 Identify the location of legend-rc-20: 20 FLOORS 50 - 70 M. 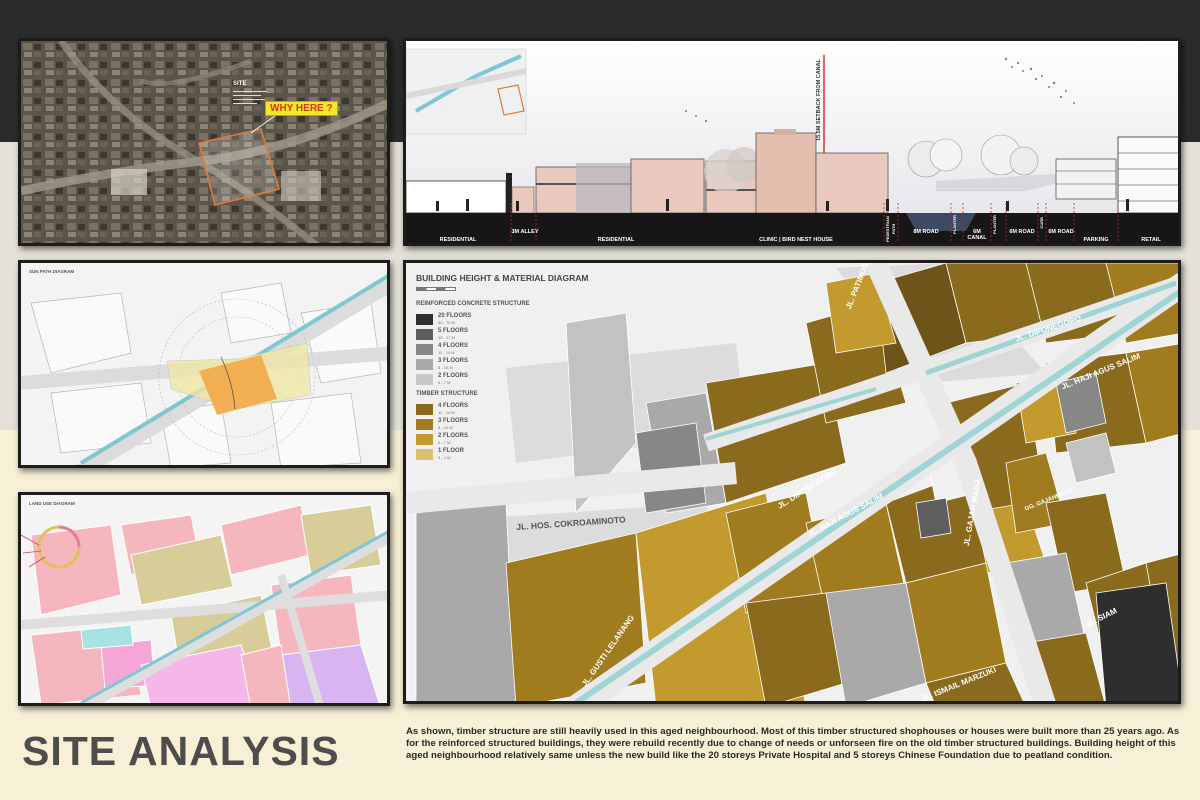
(443, 319).